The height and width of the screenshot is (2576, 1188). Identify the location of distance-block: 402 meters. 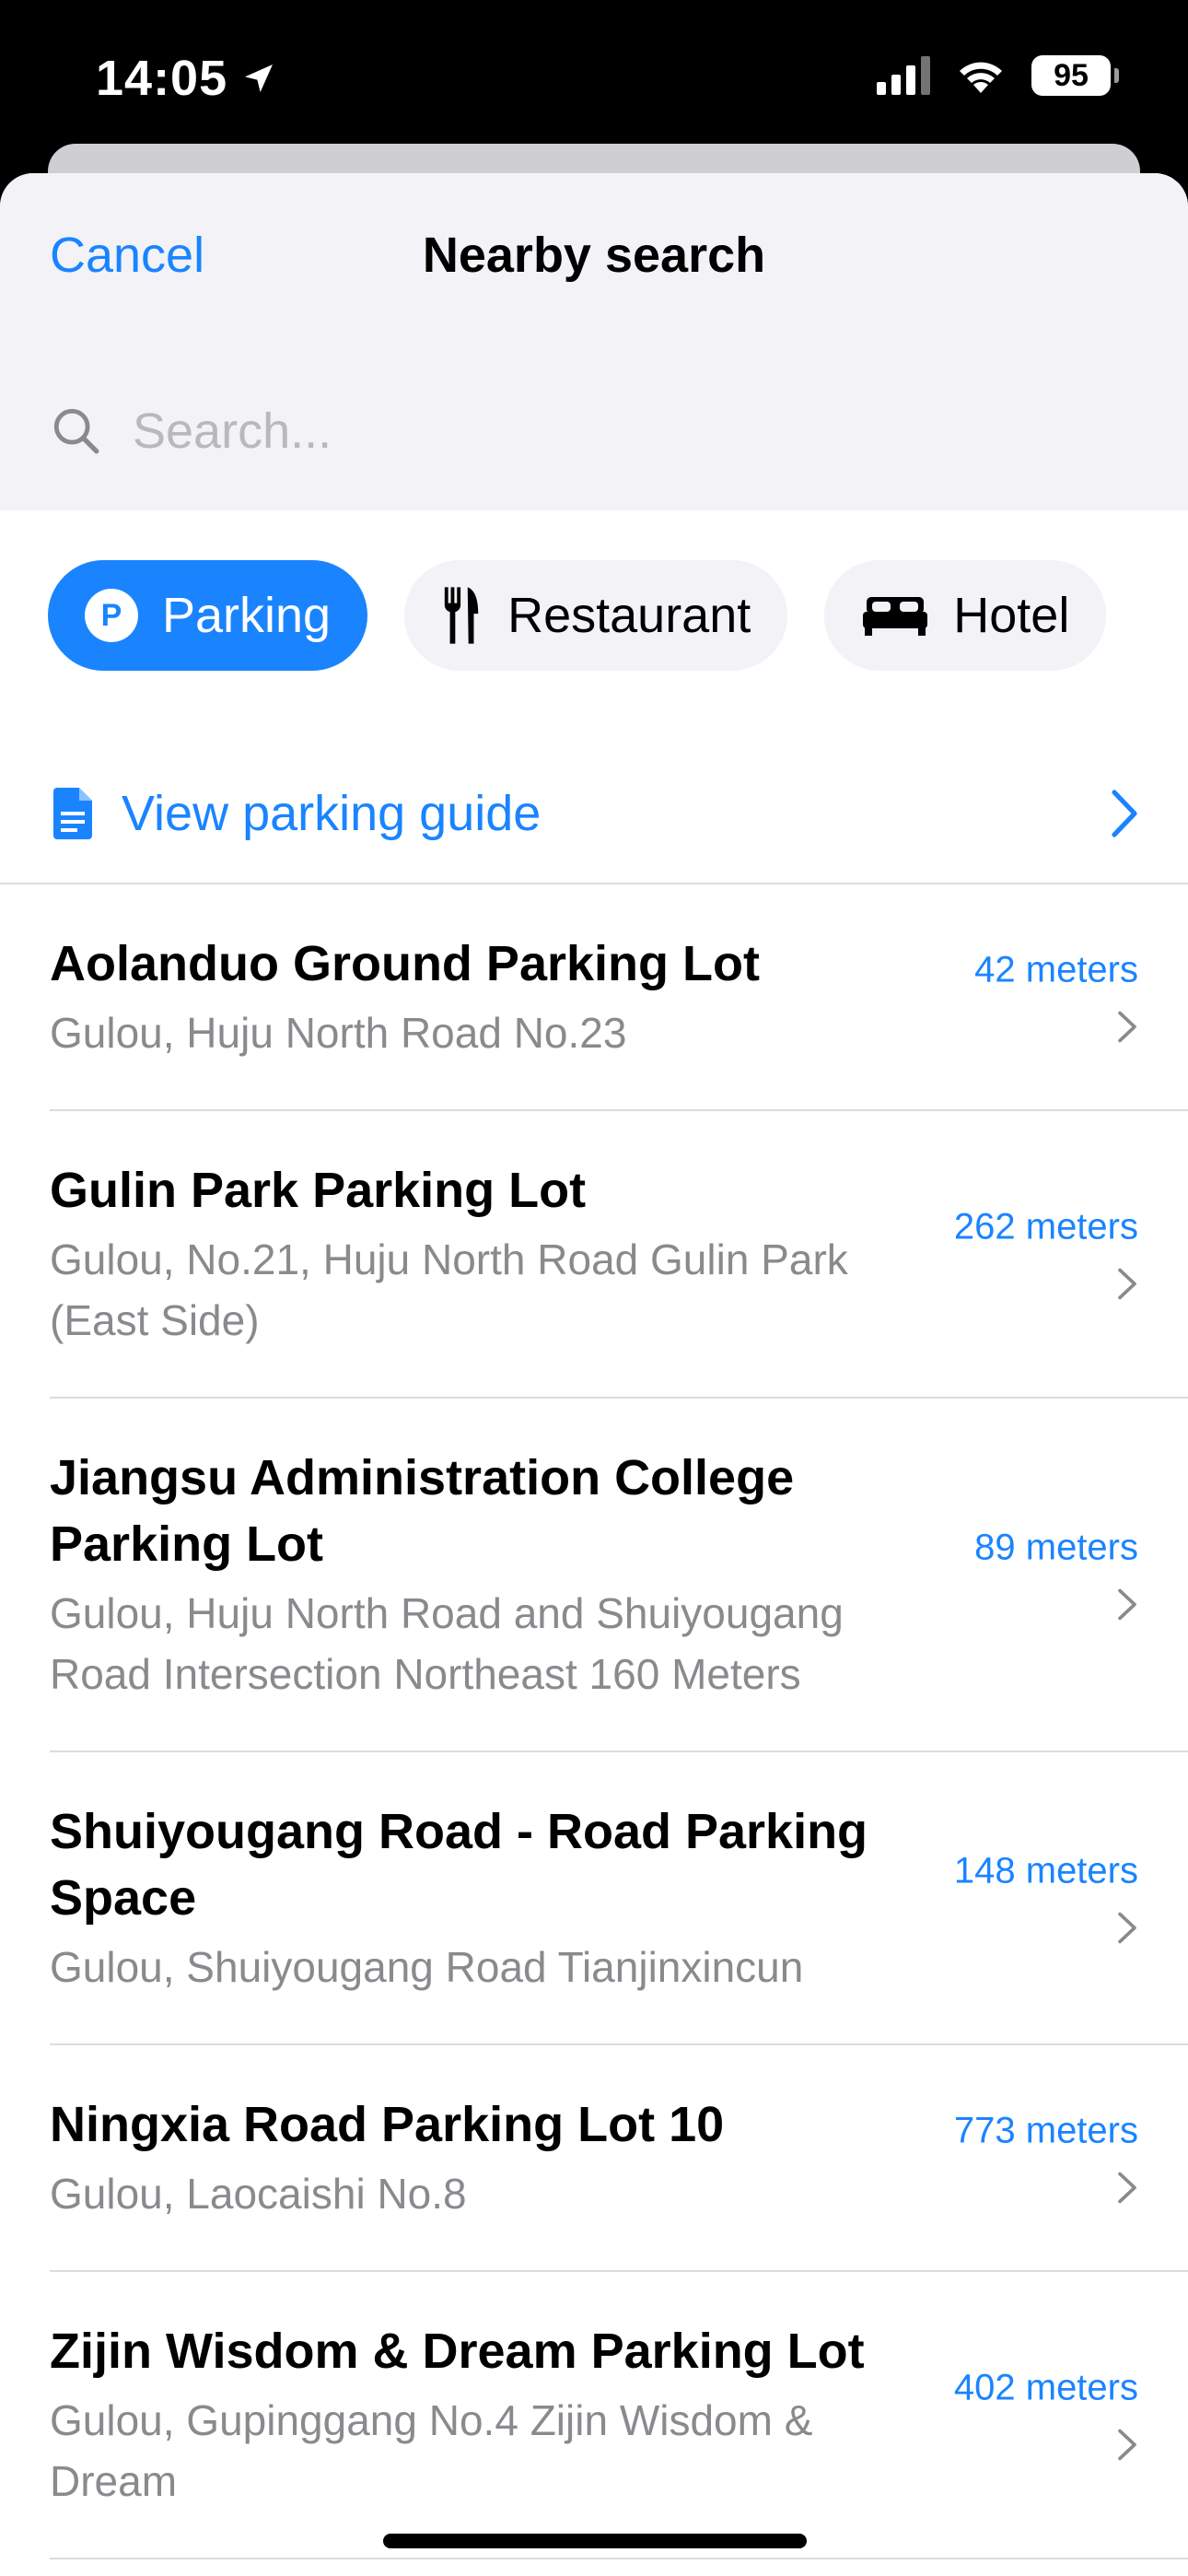
(1046, 2415).